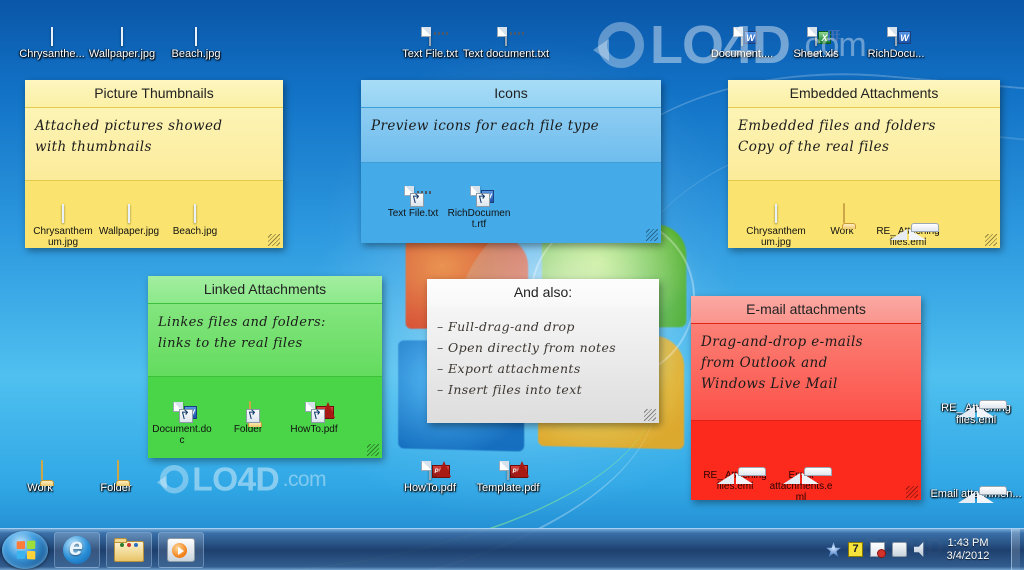  I want to click on desktop-icon: Text document.txt, so click(506, 33).